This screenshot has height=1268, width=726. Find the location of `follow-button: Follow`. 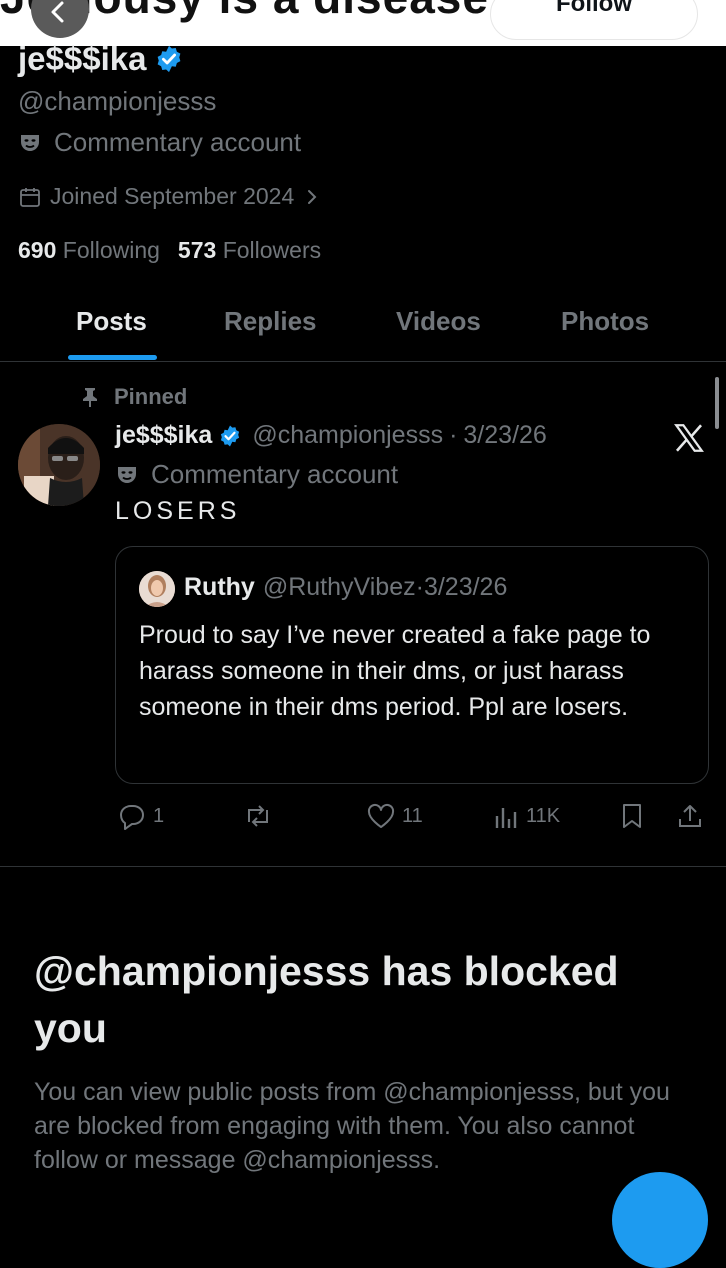

follow-button: Follow is located at coordinates (594, 20).